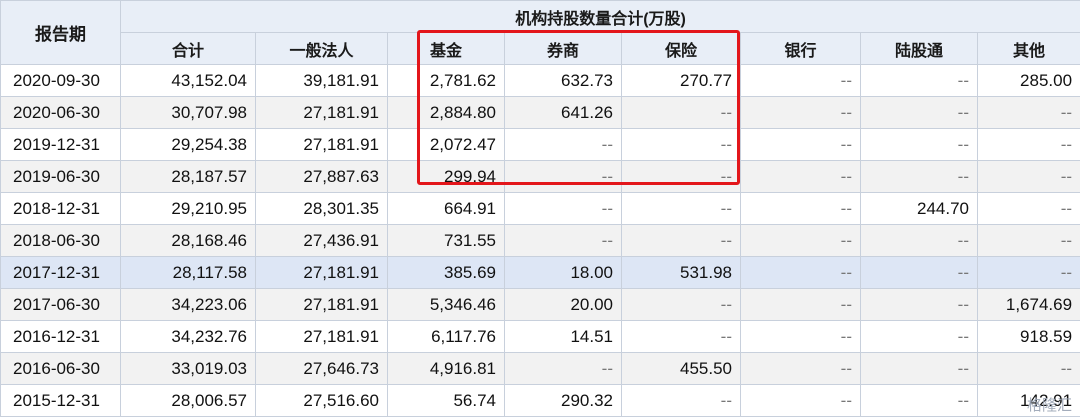 The width and height of the screenshot is (1080, 417). I want to click on value-cell: 299.94, so click(446, 176).